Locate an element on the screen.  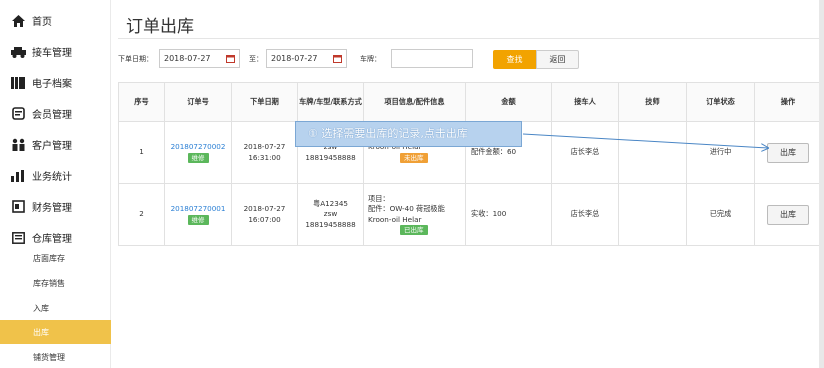
scrollbar-track is located at coordinates (821, 184).